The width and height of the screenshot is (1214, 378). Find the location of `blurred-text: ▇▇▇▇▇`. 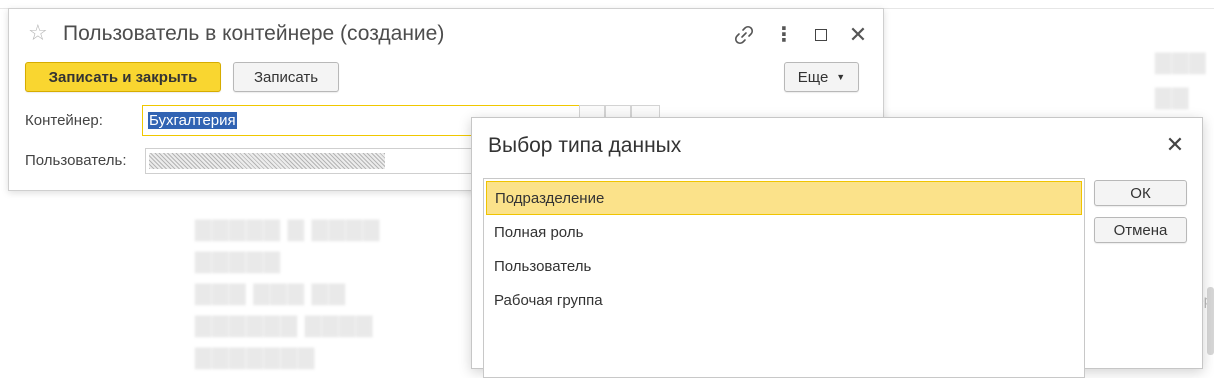

blurred-text: ▇▇▇▇▇ is located at coordinates (238, 261).